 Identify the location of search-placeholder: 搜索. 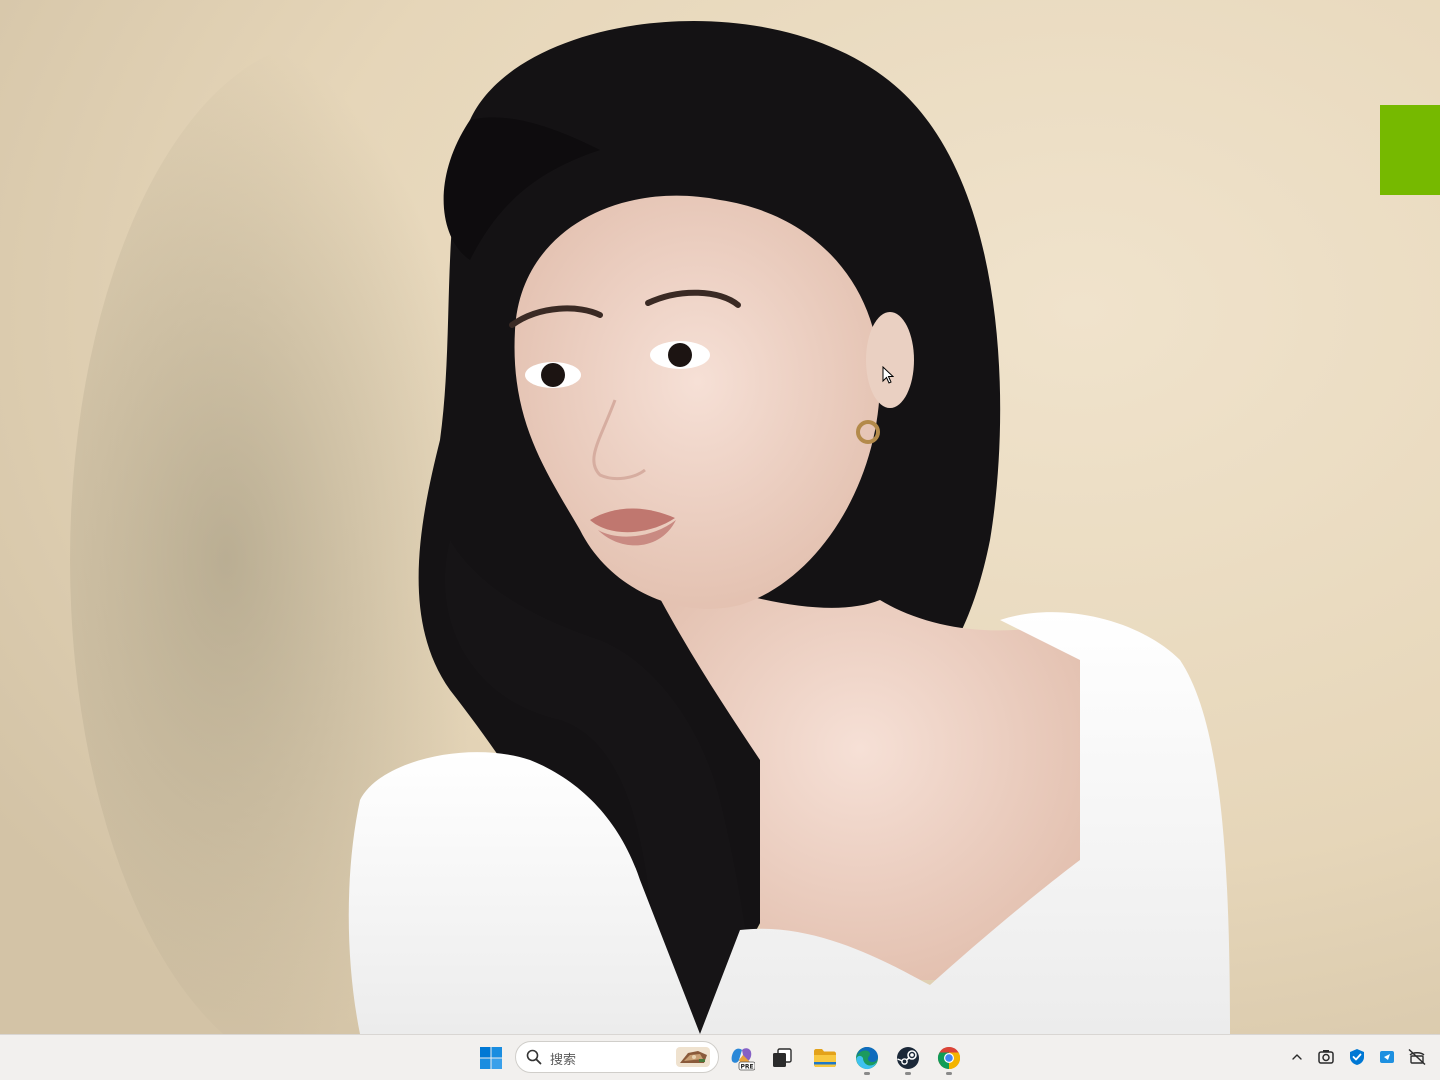
(563, 1060).